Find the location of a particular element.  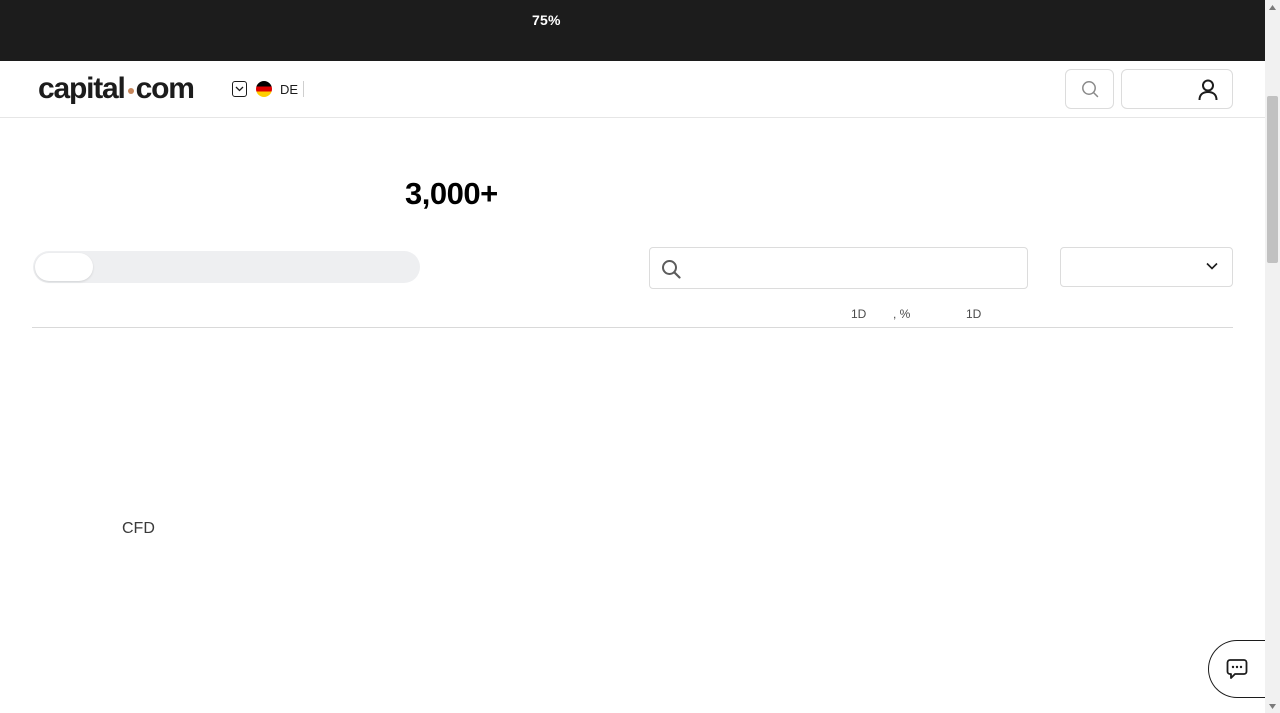

market-type-toggle is located at coordinates (226, 267).